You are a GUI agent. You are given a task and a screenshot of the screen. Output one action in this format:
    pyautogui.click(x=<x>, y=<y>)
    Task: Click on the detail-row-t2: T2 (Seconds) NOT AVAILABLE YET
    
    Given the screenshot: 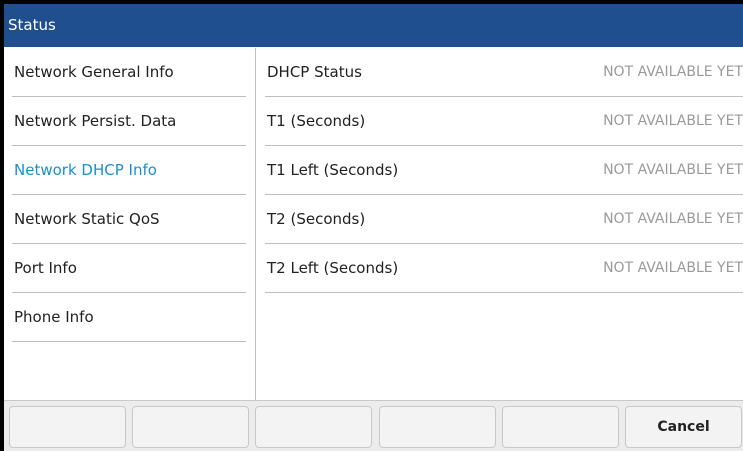 What is the action you would take?
    pyautogui.click(x=504, y=219)
    